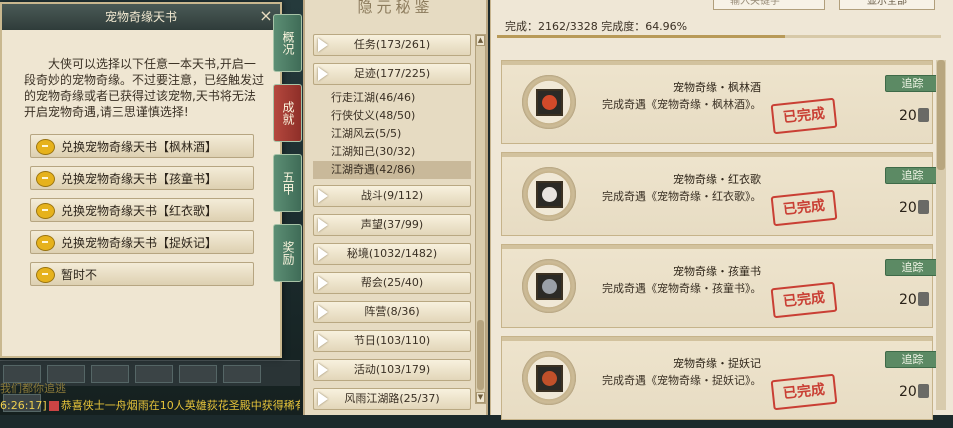  What do you see at coordinates (142, 274) in the screenshot?
I see `decline-option-button: 暂时不` at bounding box center [142, 274].